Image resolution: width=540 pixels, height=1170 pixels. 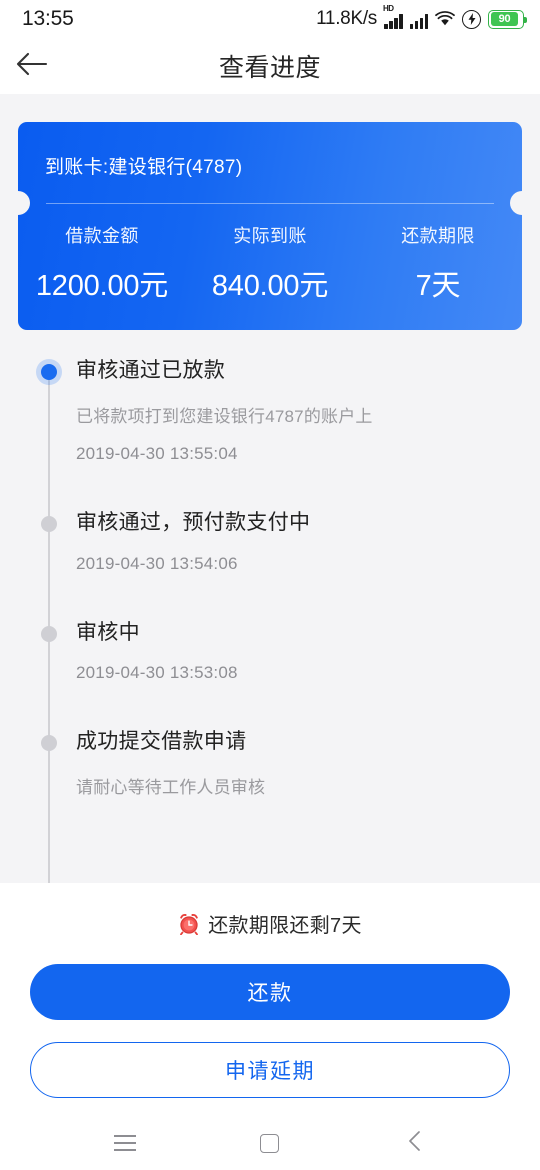 I want to click on hd-label: HD, so click(x=388, y=8).